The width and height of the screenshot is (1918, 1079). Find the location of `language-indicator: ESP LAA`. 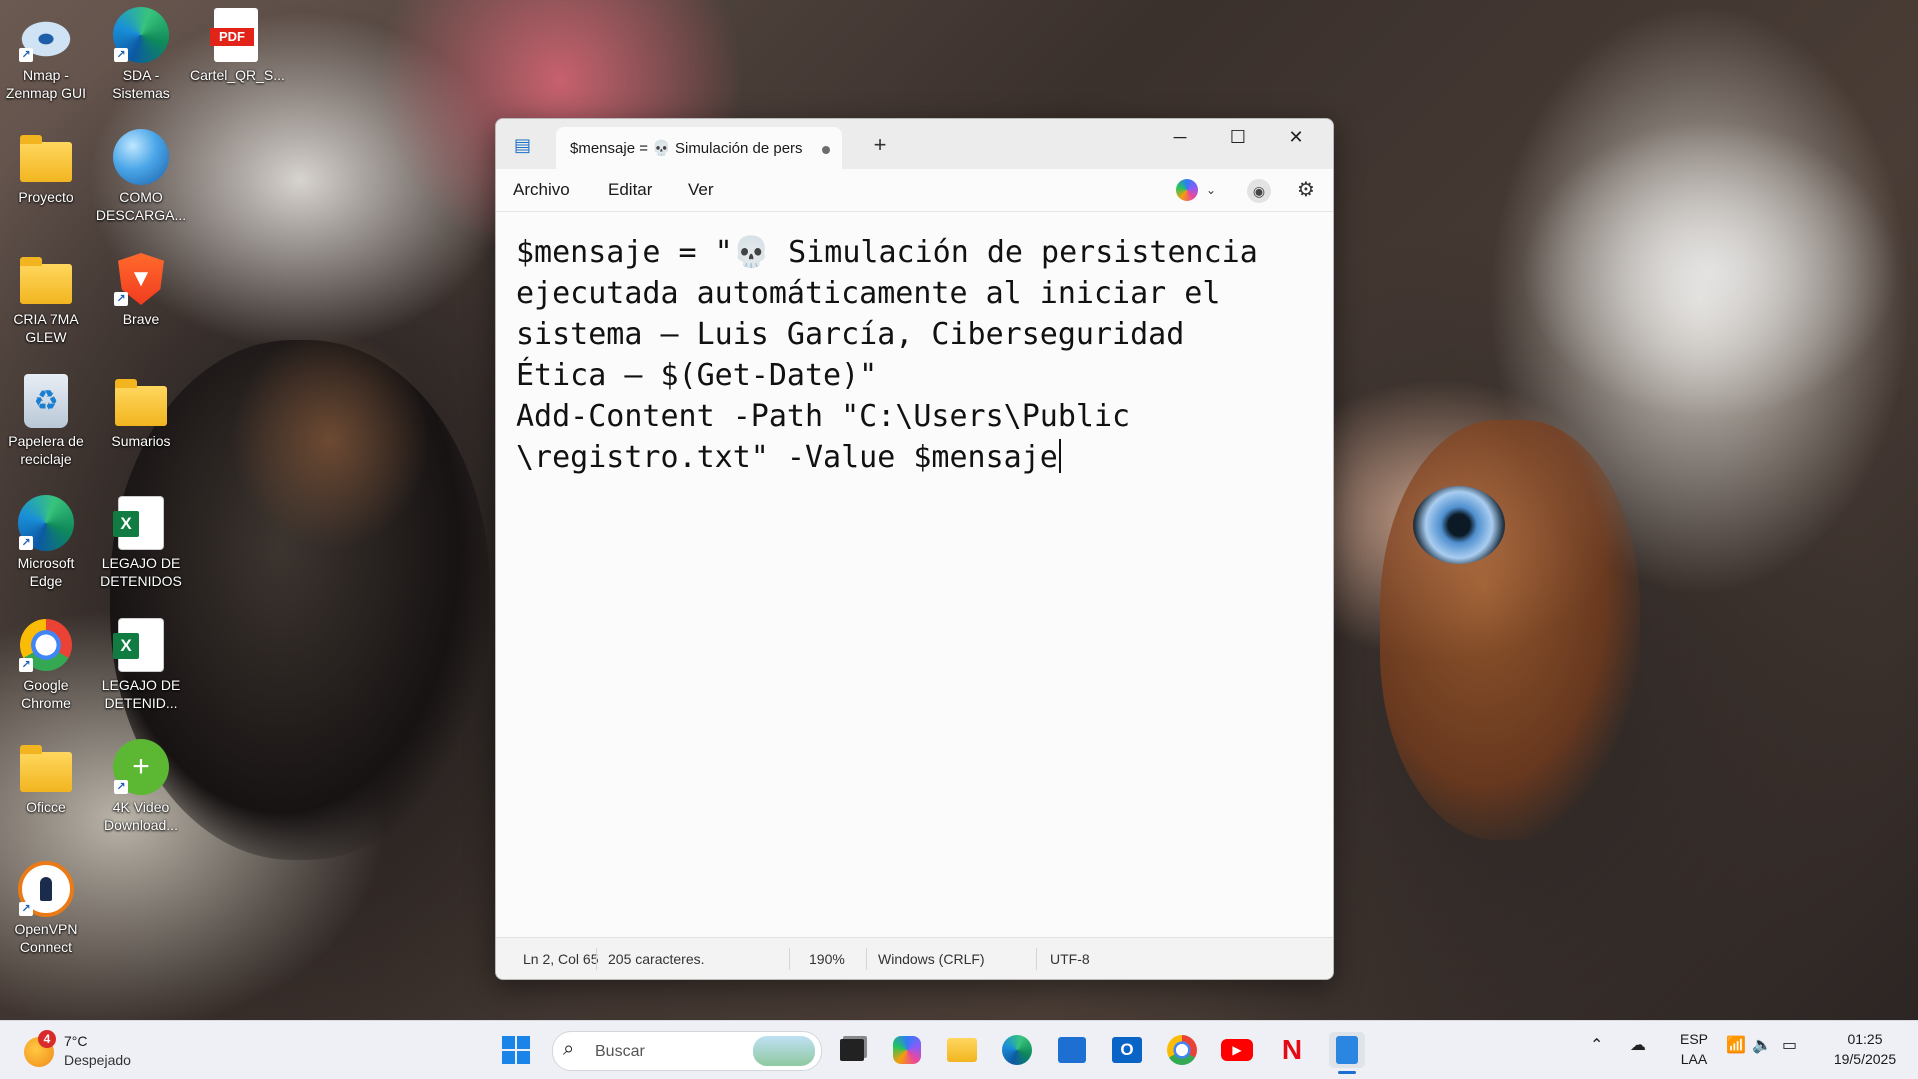

language-indicator: ESP LAA is located at coordinates (1694, 1049).